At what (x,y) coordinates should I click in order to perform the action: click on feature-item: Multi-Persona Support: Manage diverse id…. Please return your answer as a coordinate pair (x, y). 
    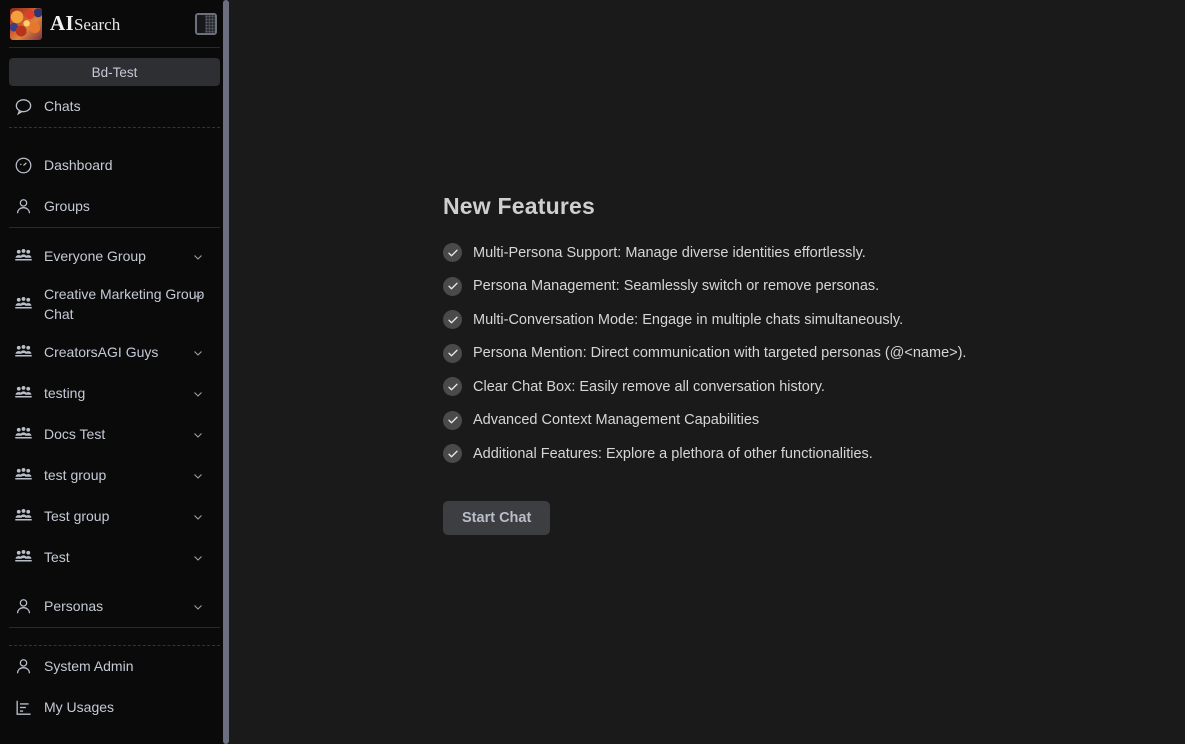
    Looking at the image, I should click on (704, 252).